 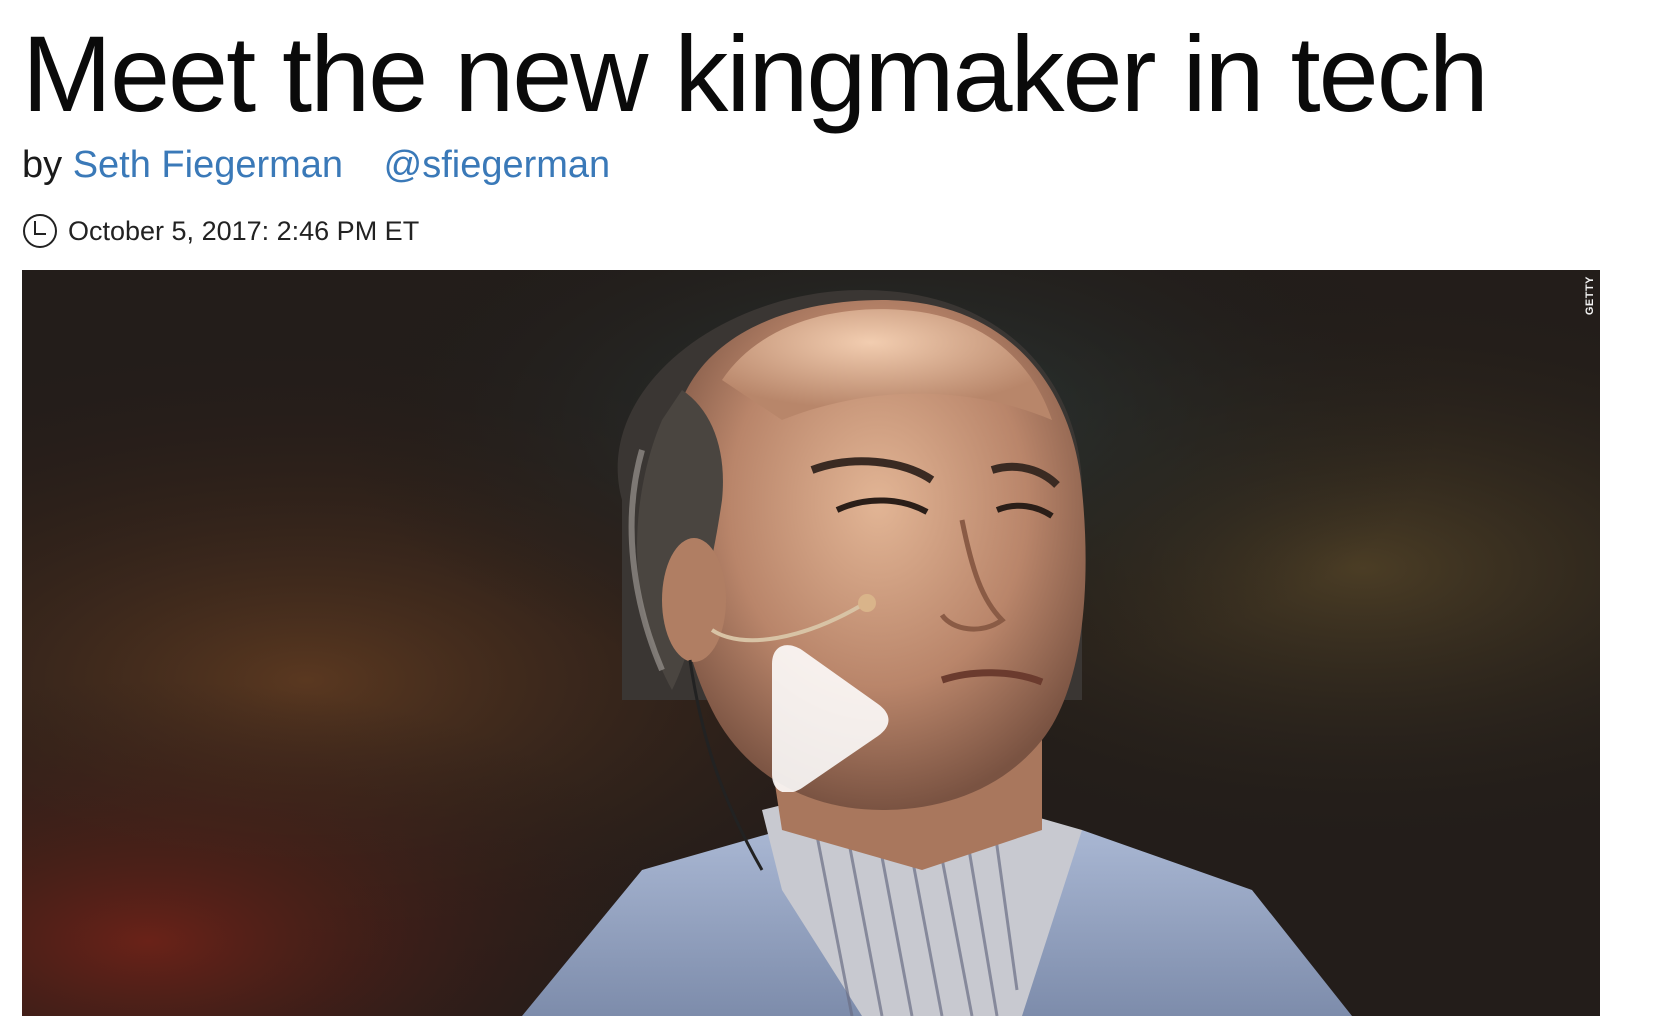 I want to click on byline: by Seth Fiegerman @sfiegerman, so click(x=316, y=165).